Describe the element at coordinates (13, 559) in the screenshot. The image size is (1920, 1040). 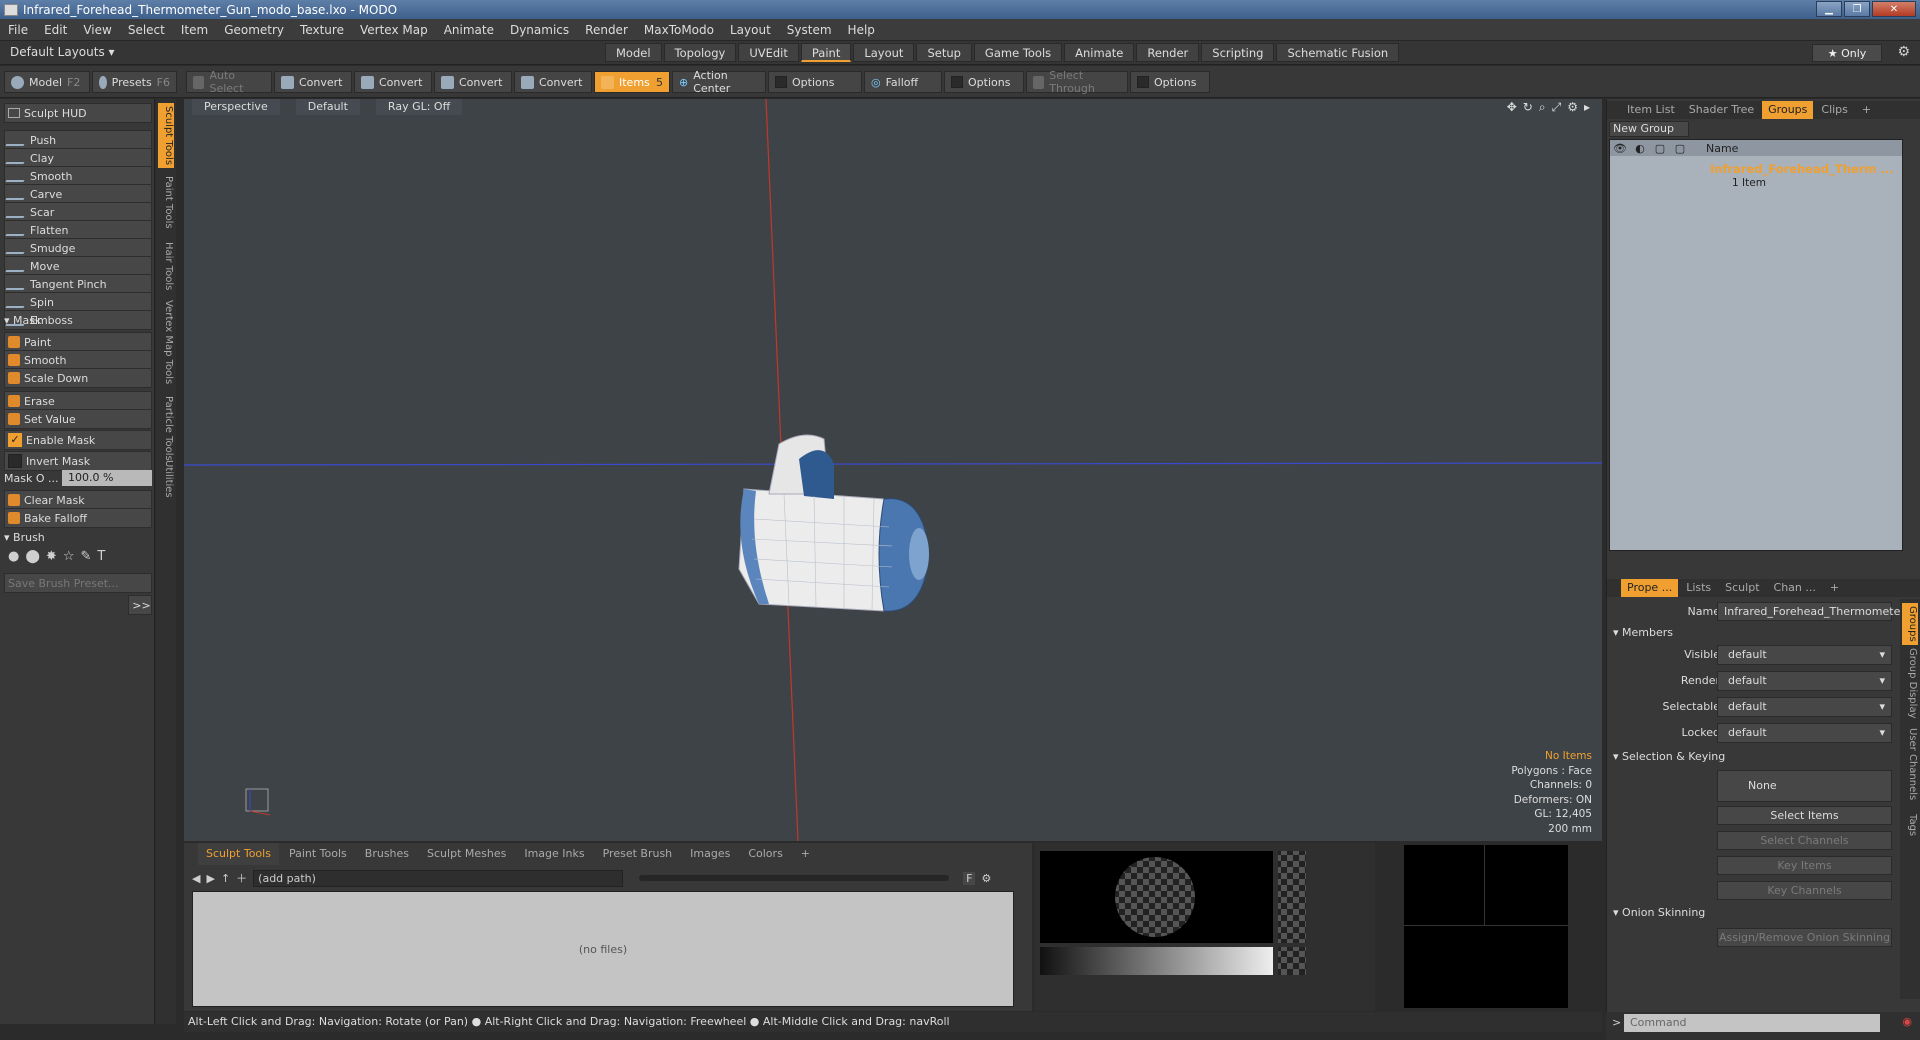
I see `soft-brush-icon: ●` at that location.